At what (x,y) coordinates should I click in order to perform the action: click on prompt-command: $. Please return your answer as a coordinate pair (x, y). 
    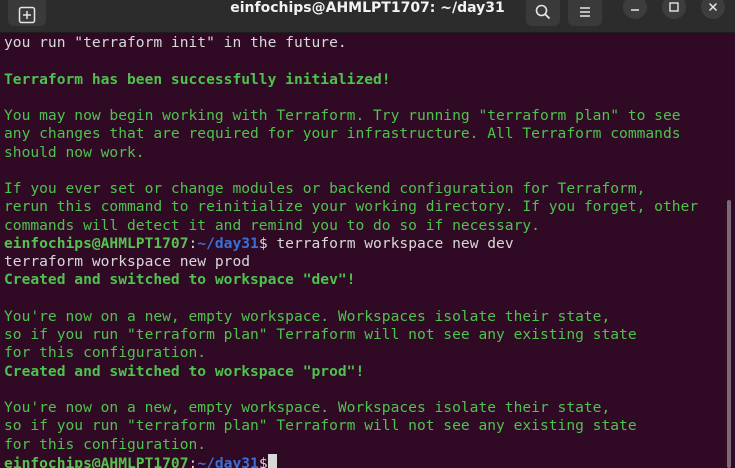
    Looking at the image, I should click on (263, 461).